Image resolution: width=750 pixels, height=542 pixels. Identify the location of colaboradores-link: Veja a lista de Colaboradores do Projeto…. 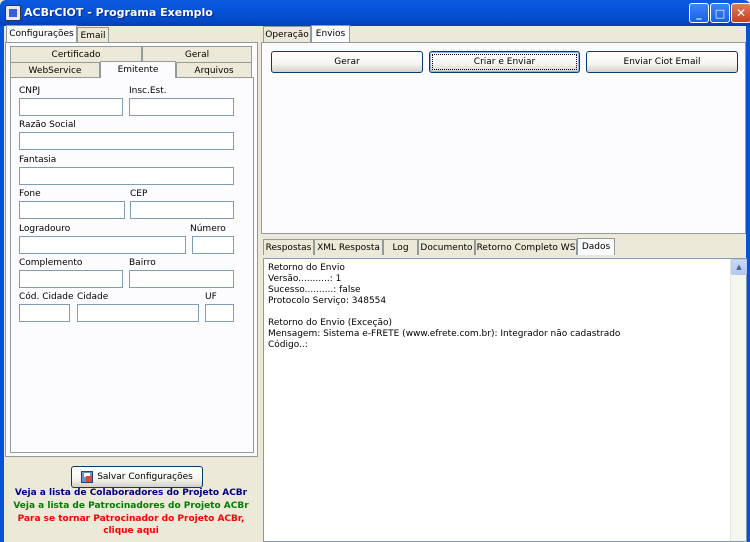
(131, 493).